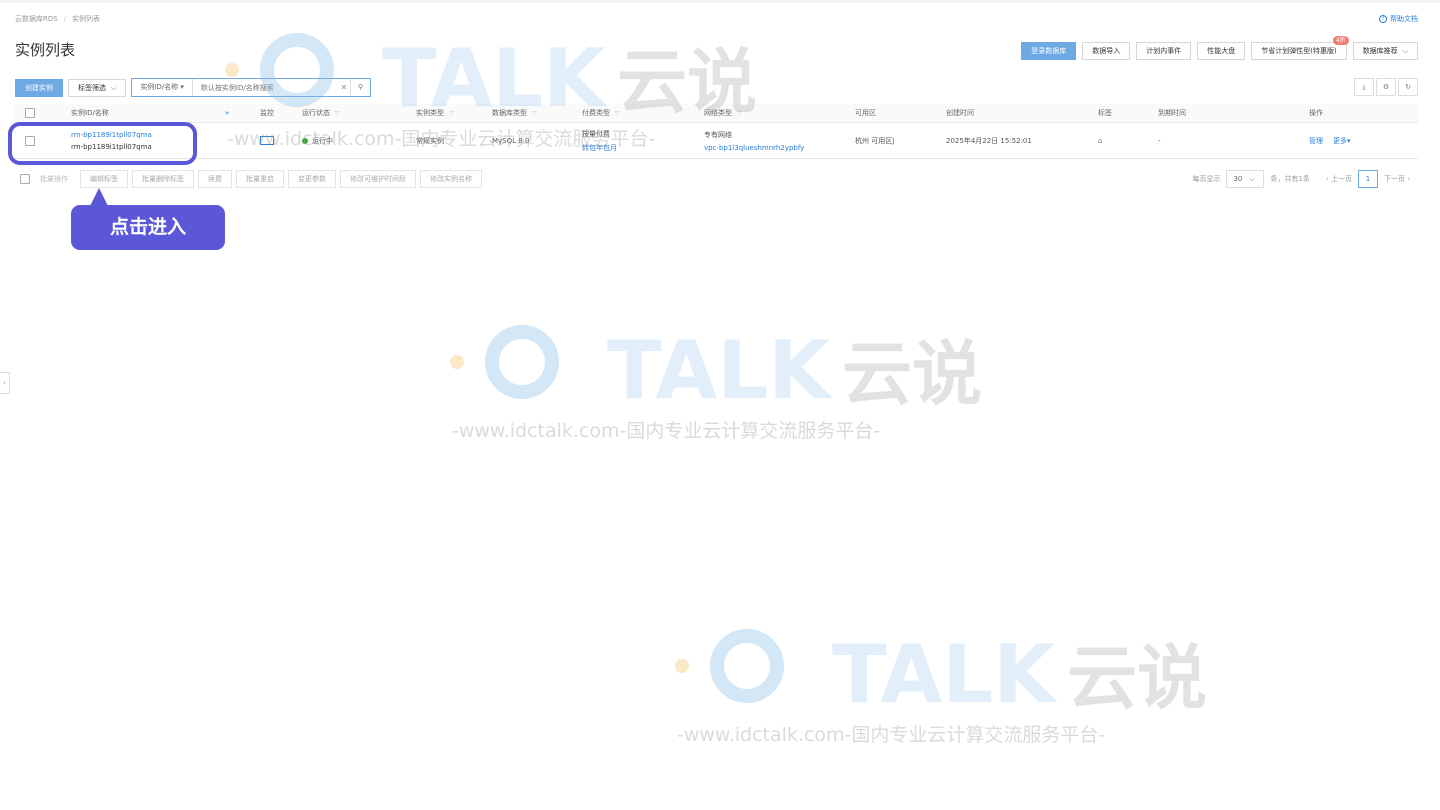 Image resolution: width=1440 pixels, height=810 pixels. I want to click on page-number-button: 1, so click(1367, 179).